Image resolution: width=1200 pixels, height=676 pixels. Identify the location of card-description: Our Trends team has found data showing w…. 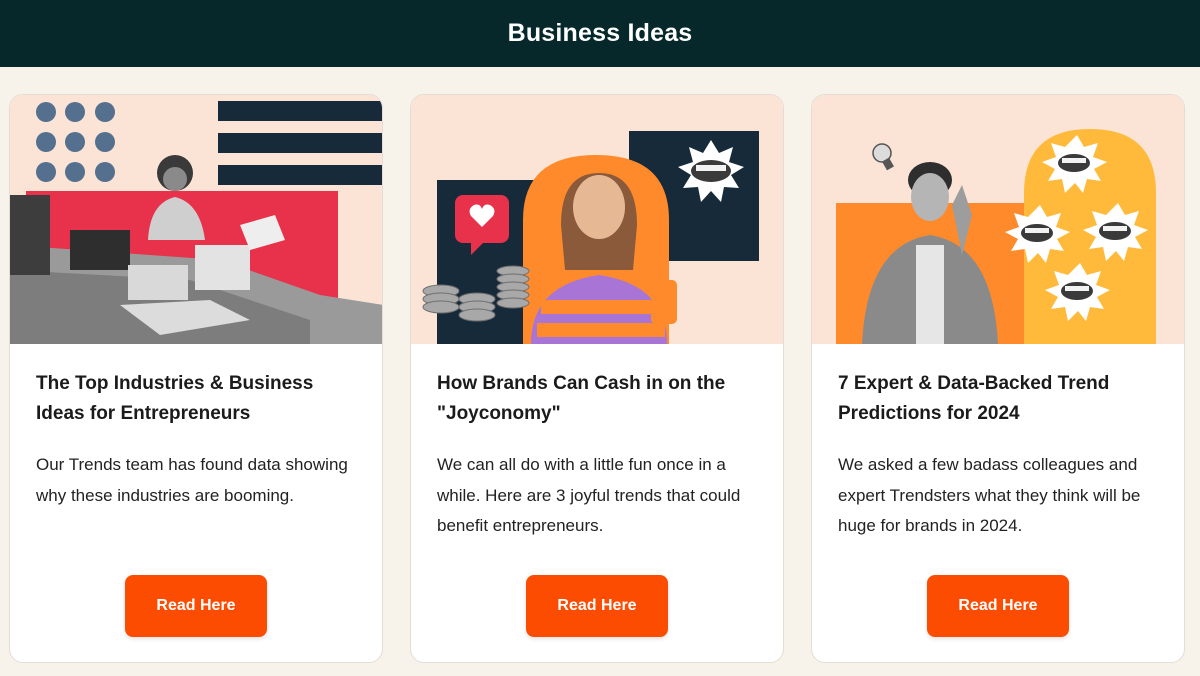
(192, 480).